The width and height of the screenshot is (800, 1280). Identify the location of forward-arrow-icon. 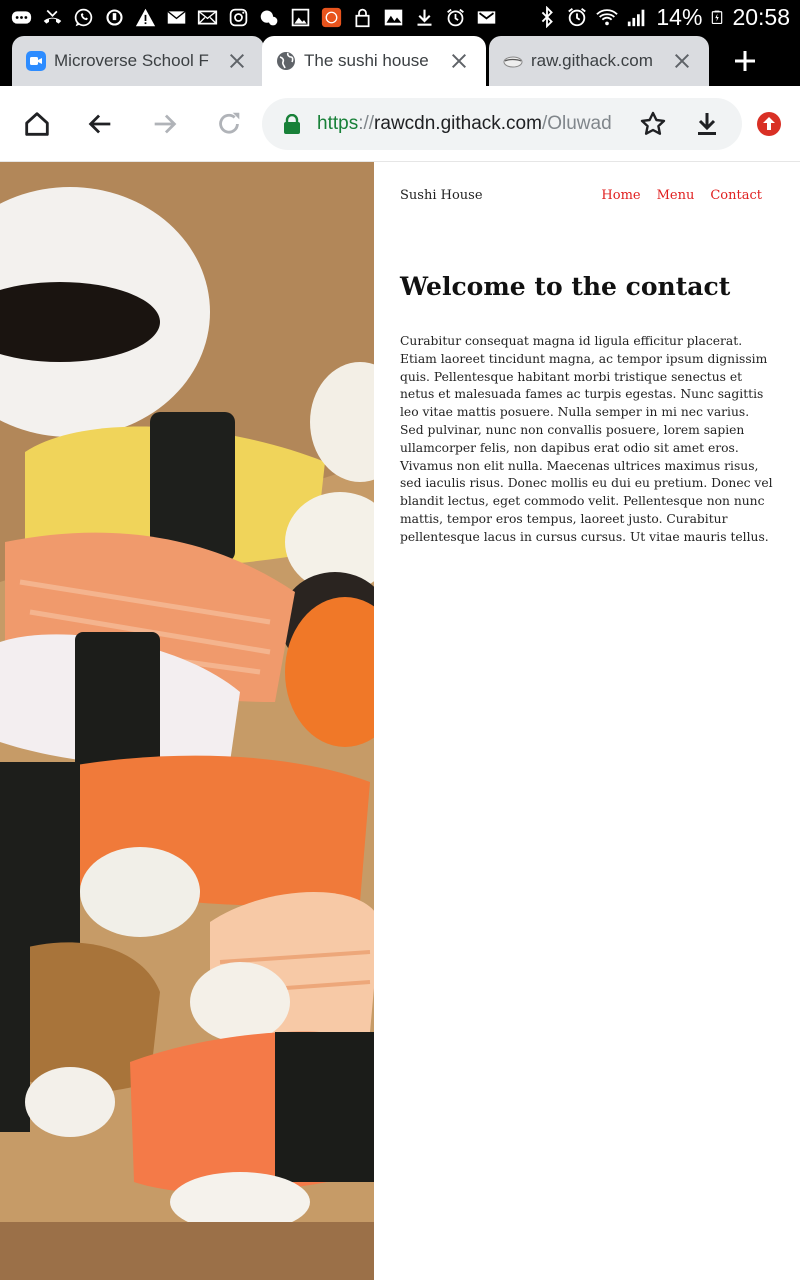
(165, 124).